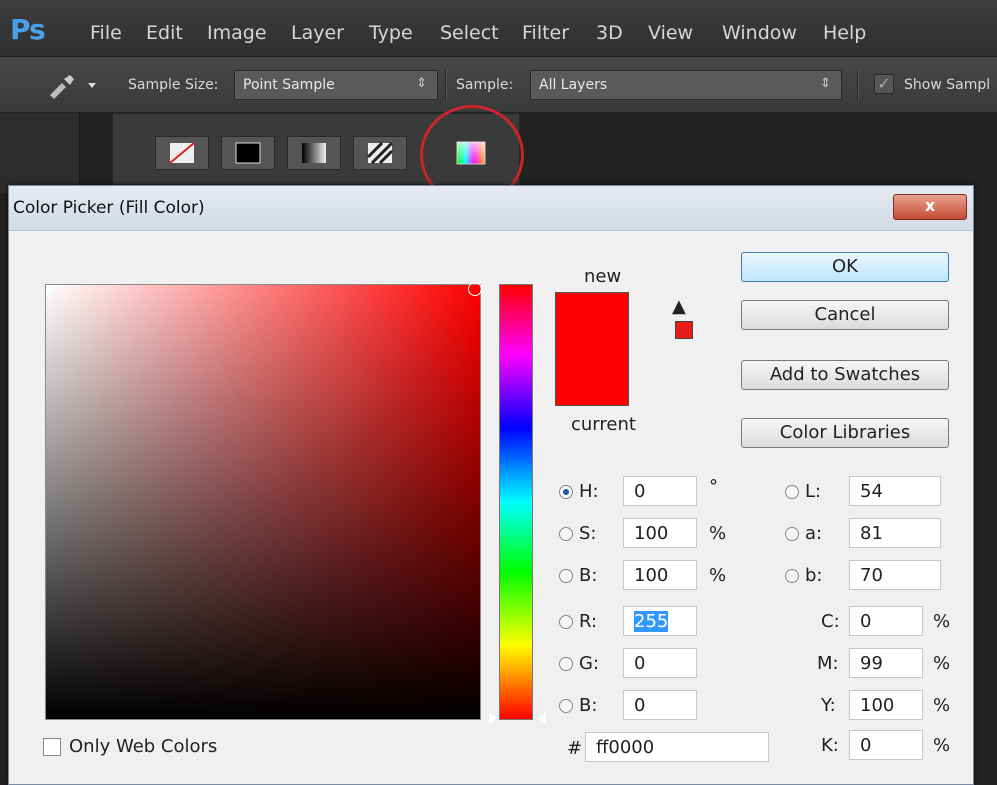 This screenshot has height=785, width=997. I want to click on sample-value: All Layers, so click(573, 85).